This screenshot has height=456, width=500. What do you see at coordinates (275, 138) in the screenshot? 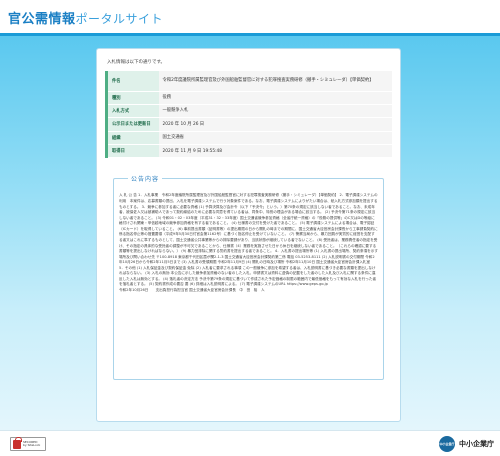
I see `row-value-org: 国土交通省` at bounding box center [275, 138].